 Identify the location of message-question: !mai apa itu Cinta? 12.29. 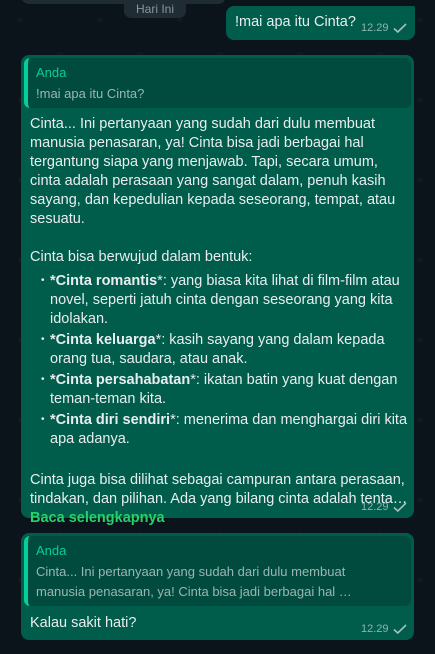
(320, 23).